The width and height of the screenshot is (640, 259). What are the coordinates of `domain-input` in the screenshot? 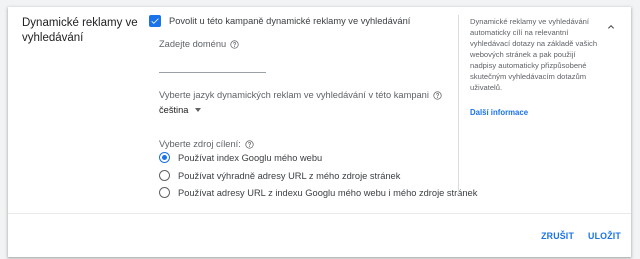 It's located at (212, 63).